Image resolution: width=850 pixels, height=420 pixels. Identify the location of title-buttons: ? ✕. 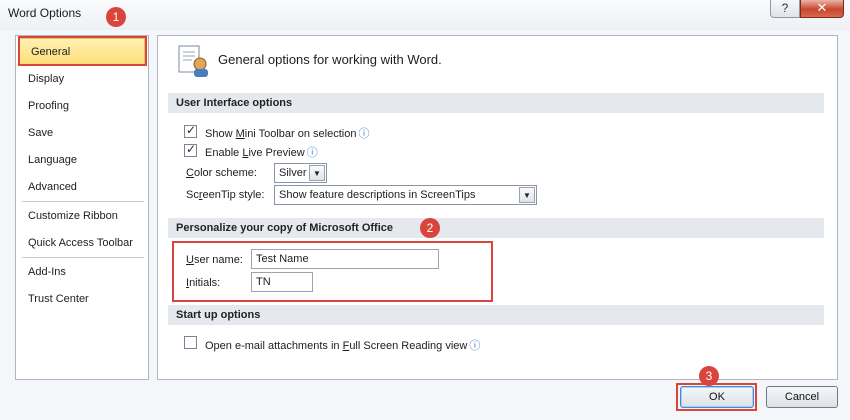
(807, 9).